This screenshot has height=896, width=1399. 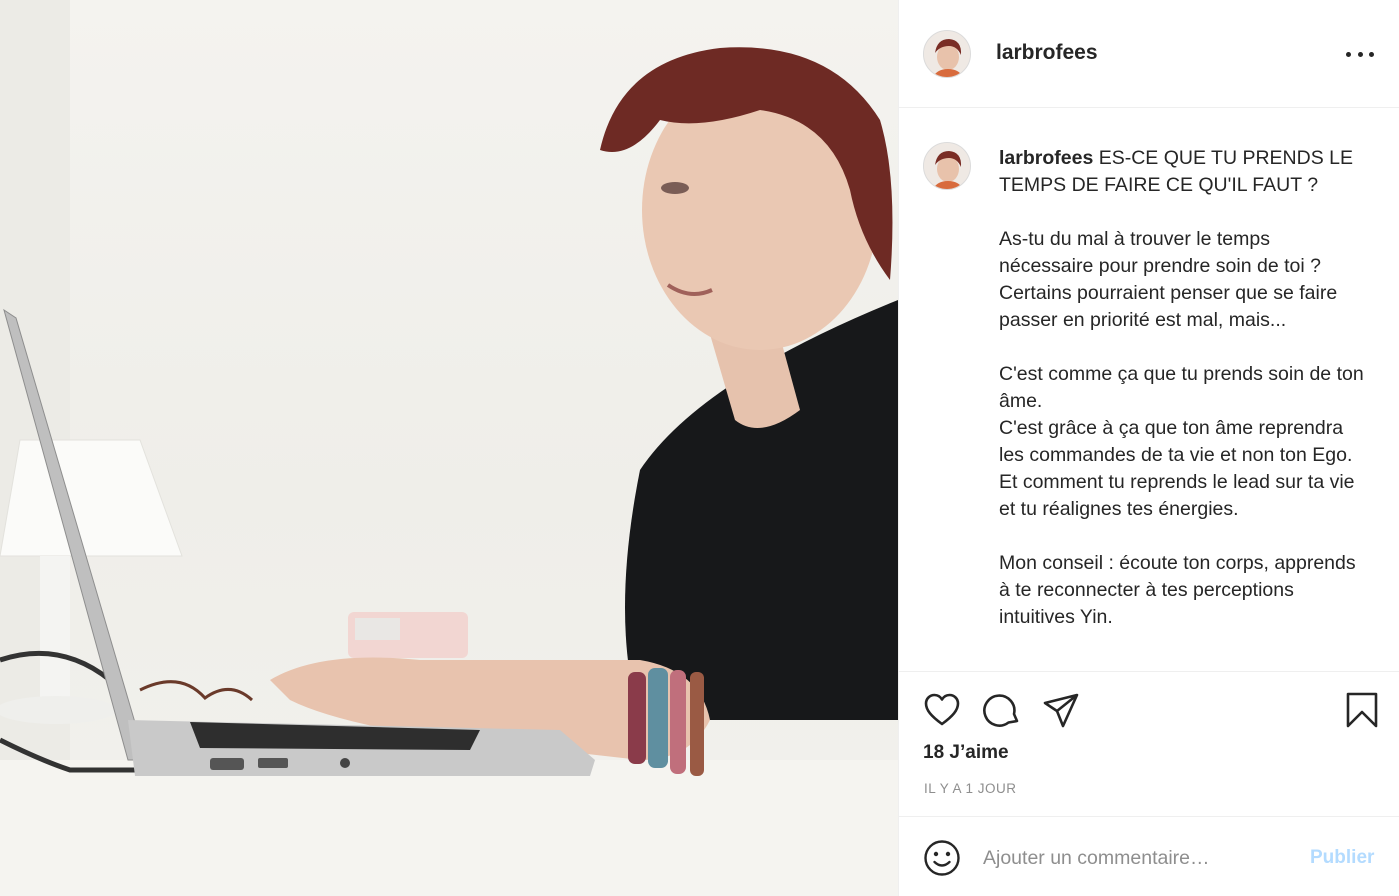 I want to click on actions-section: 18 J’aime IL Y A 1 JOUR, so click(x=1149, y=743).